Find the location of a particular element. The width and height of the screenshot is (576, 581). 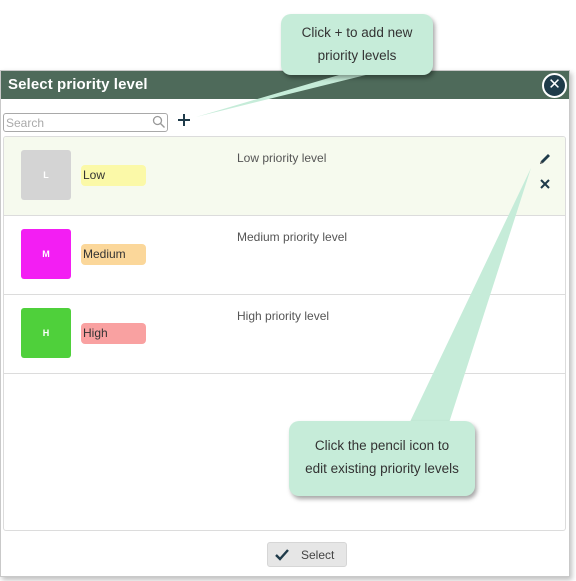

priority-badge: High is located at coordinates (113, 333).